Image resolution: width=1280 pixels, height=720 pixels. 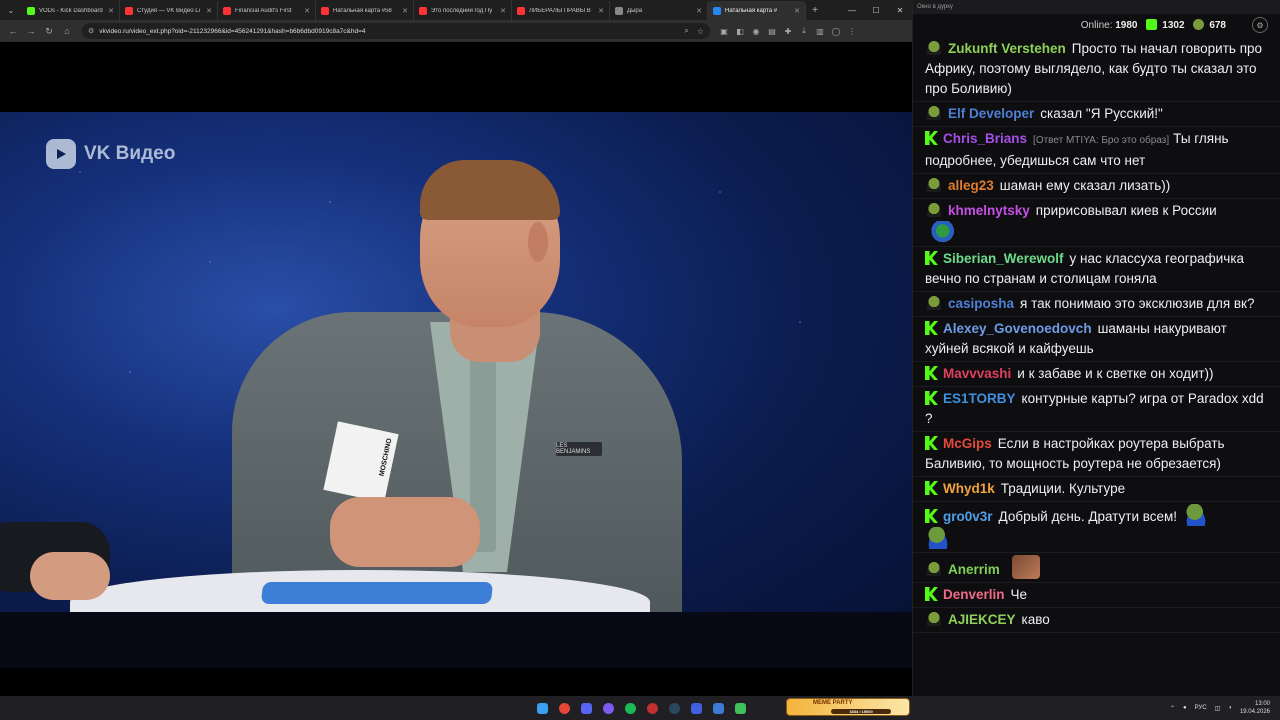 I want to click on site-info-icon: ⚙, so click(x=91, y=31).